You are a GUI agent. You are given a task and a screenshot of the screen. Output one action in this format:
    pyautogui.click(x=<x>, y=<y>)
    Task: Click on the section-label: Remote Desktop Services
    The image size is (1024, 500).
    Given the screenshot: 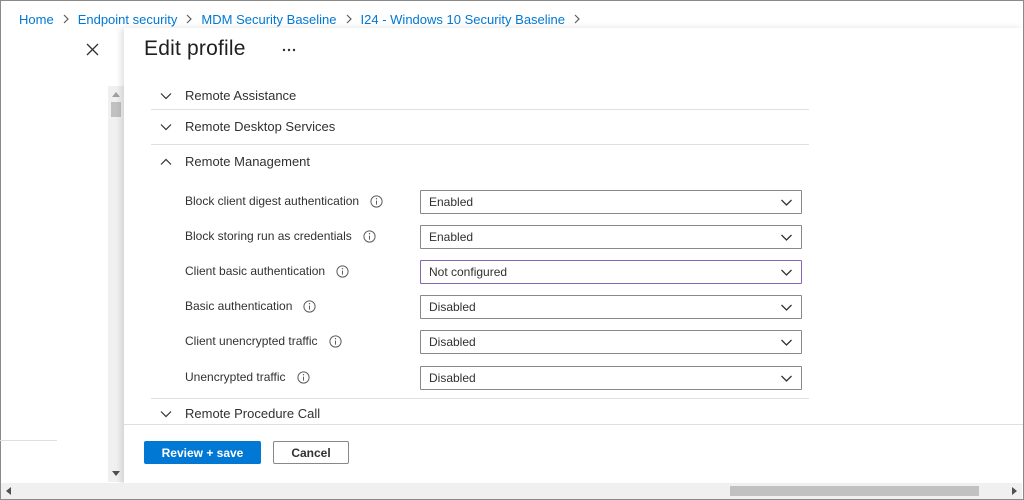 What is the action you would take?
    pyautogui.click(x=260, y=126)
    